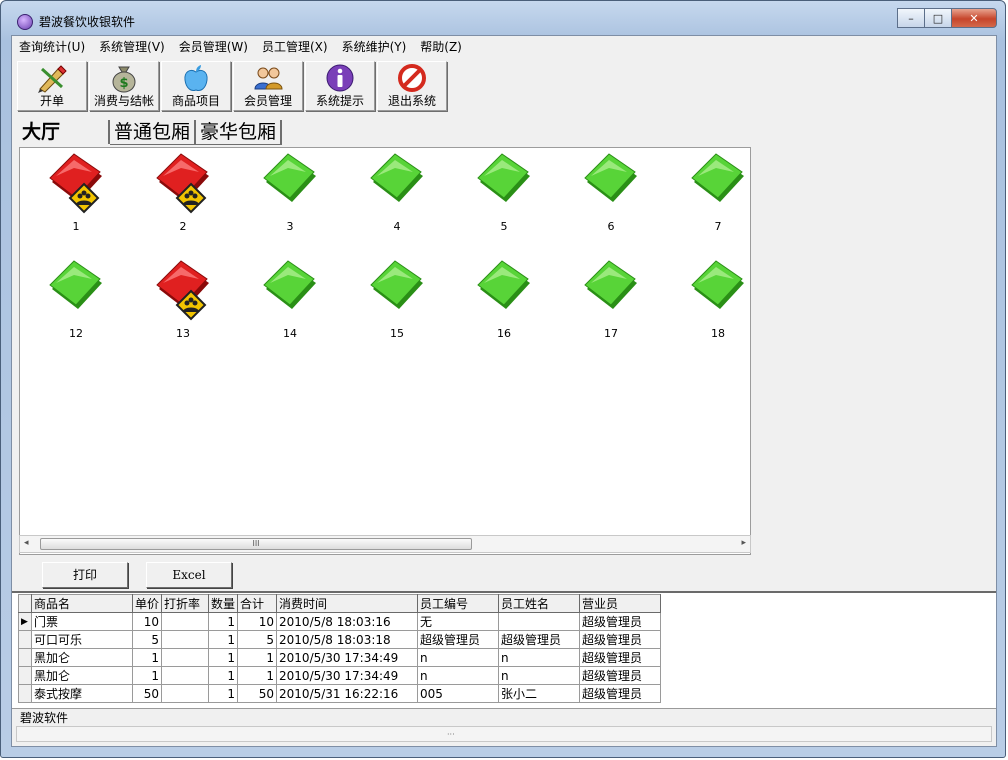 This screenshot has height=760, width=1008. Describe the element at coordinates (132, 47) in the screenshot. I see `menu-system-admin: 系统管理(V)` at that location.